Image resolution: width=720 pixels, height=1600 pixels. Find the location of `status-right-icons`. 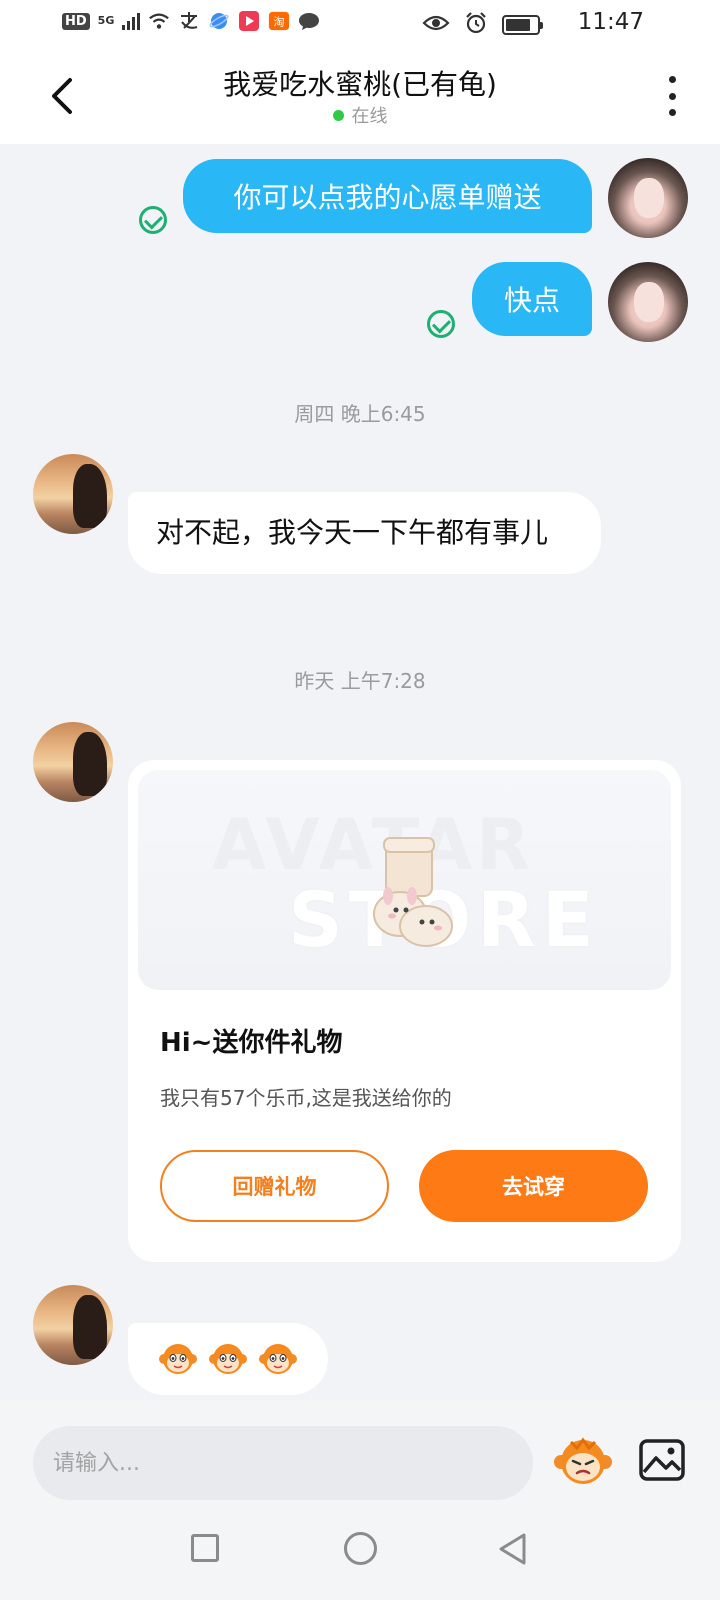

status-right-icons is located at coordinates (482, 25).